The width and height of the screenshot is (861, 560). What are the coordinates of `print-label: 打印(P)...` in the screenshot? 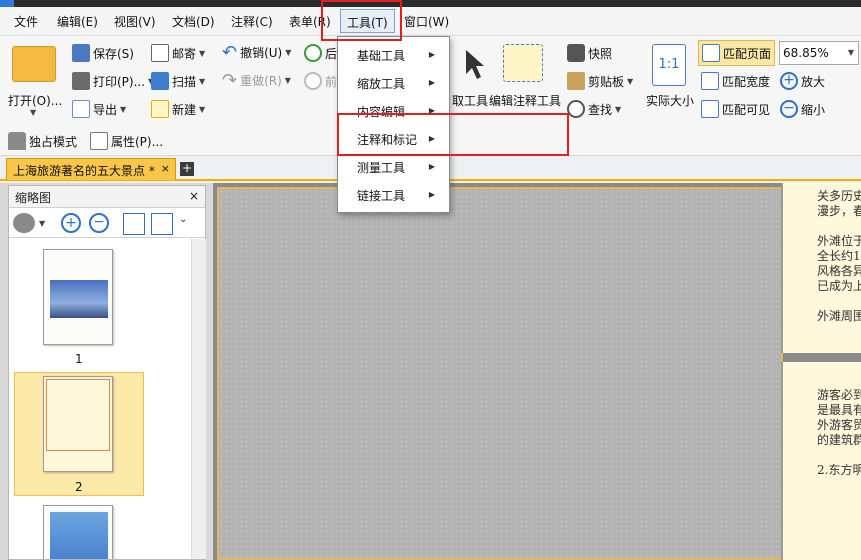 It's located at (119, 81).